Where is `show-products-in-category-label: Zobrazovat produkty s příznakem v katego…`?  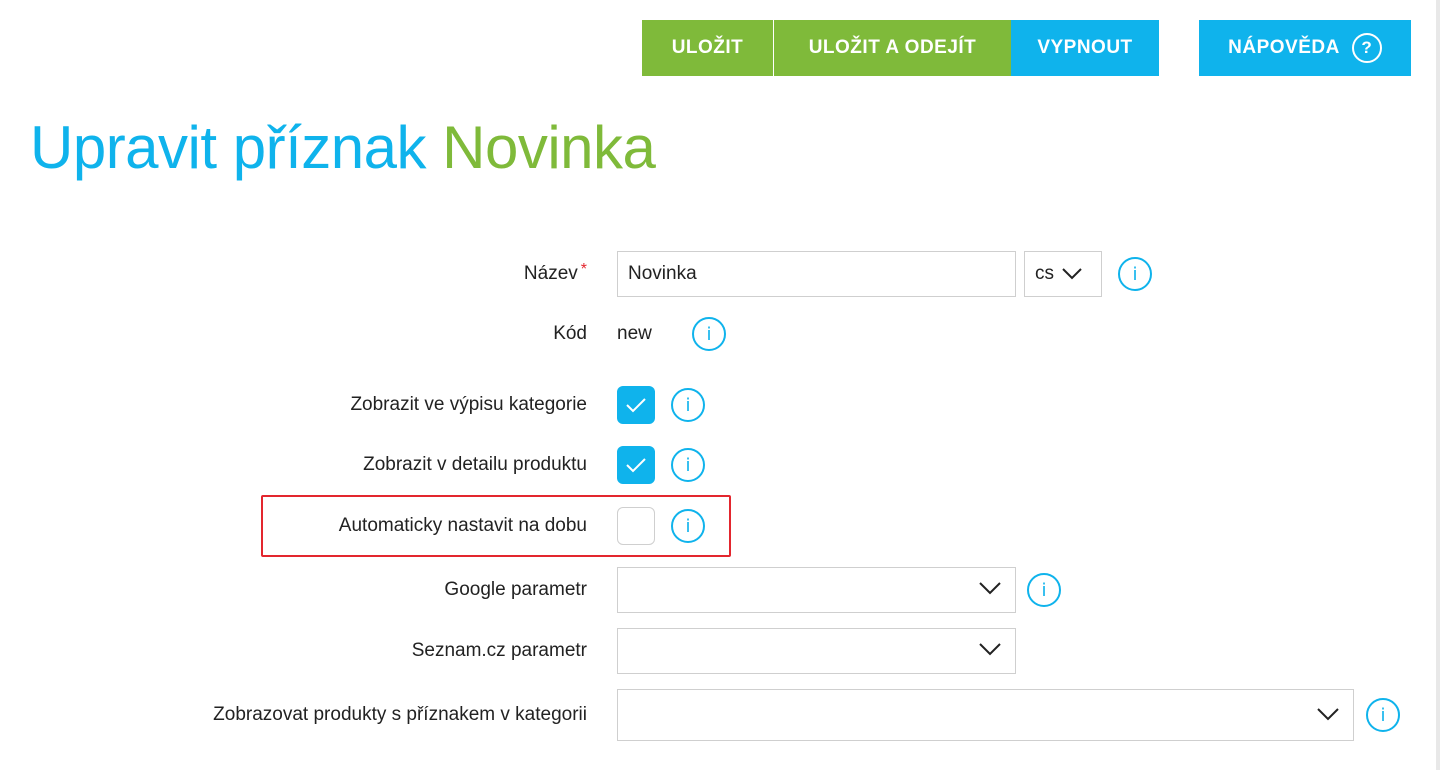
show-products-in-category-label: Zobrazovat produkty s příznakem v katego… is located at coordinates (400, 714).